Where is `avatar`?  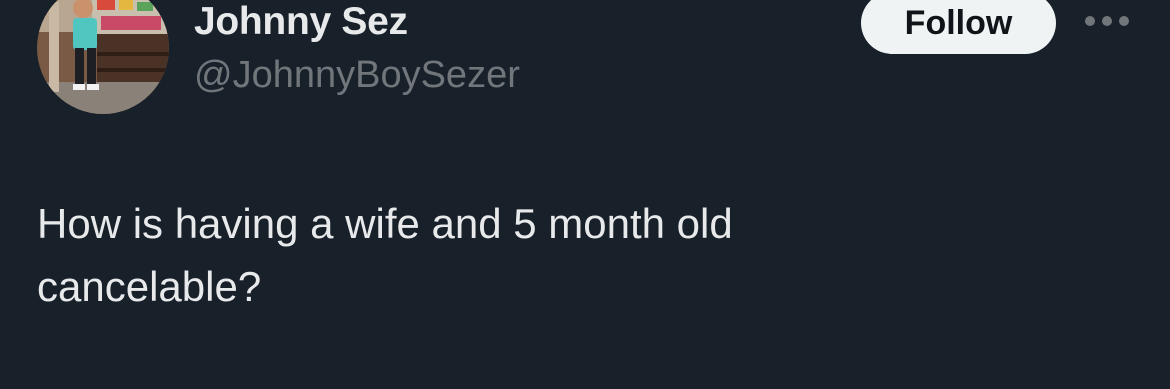
avatar is located at coordinates (103, 57).